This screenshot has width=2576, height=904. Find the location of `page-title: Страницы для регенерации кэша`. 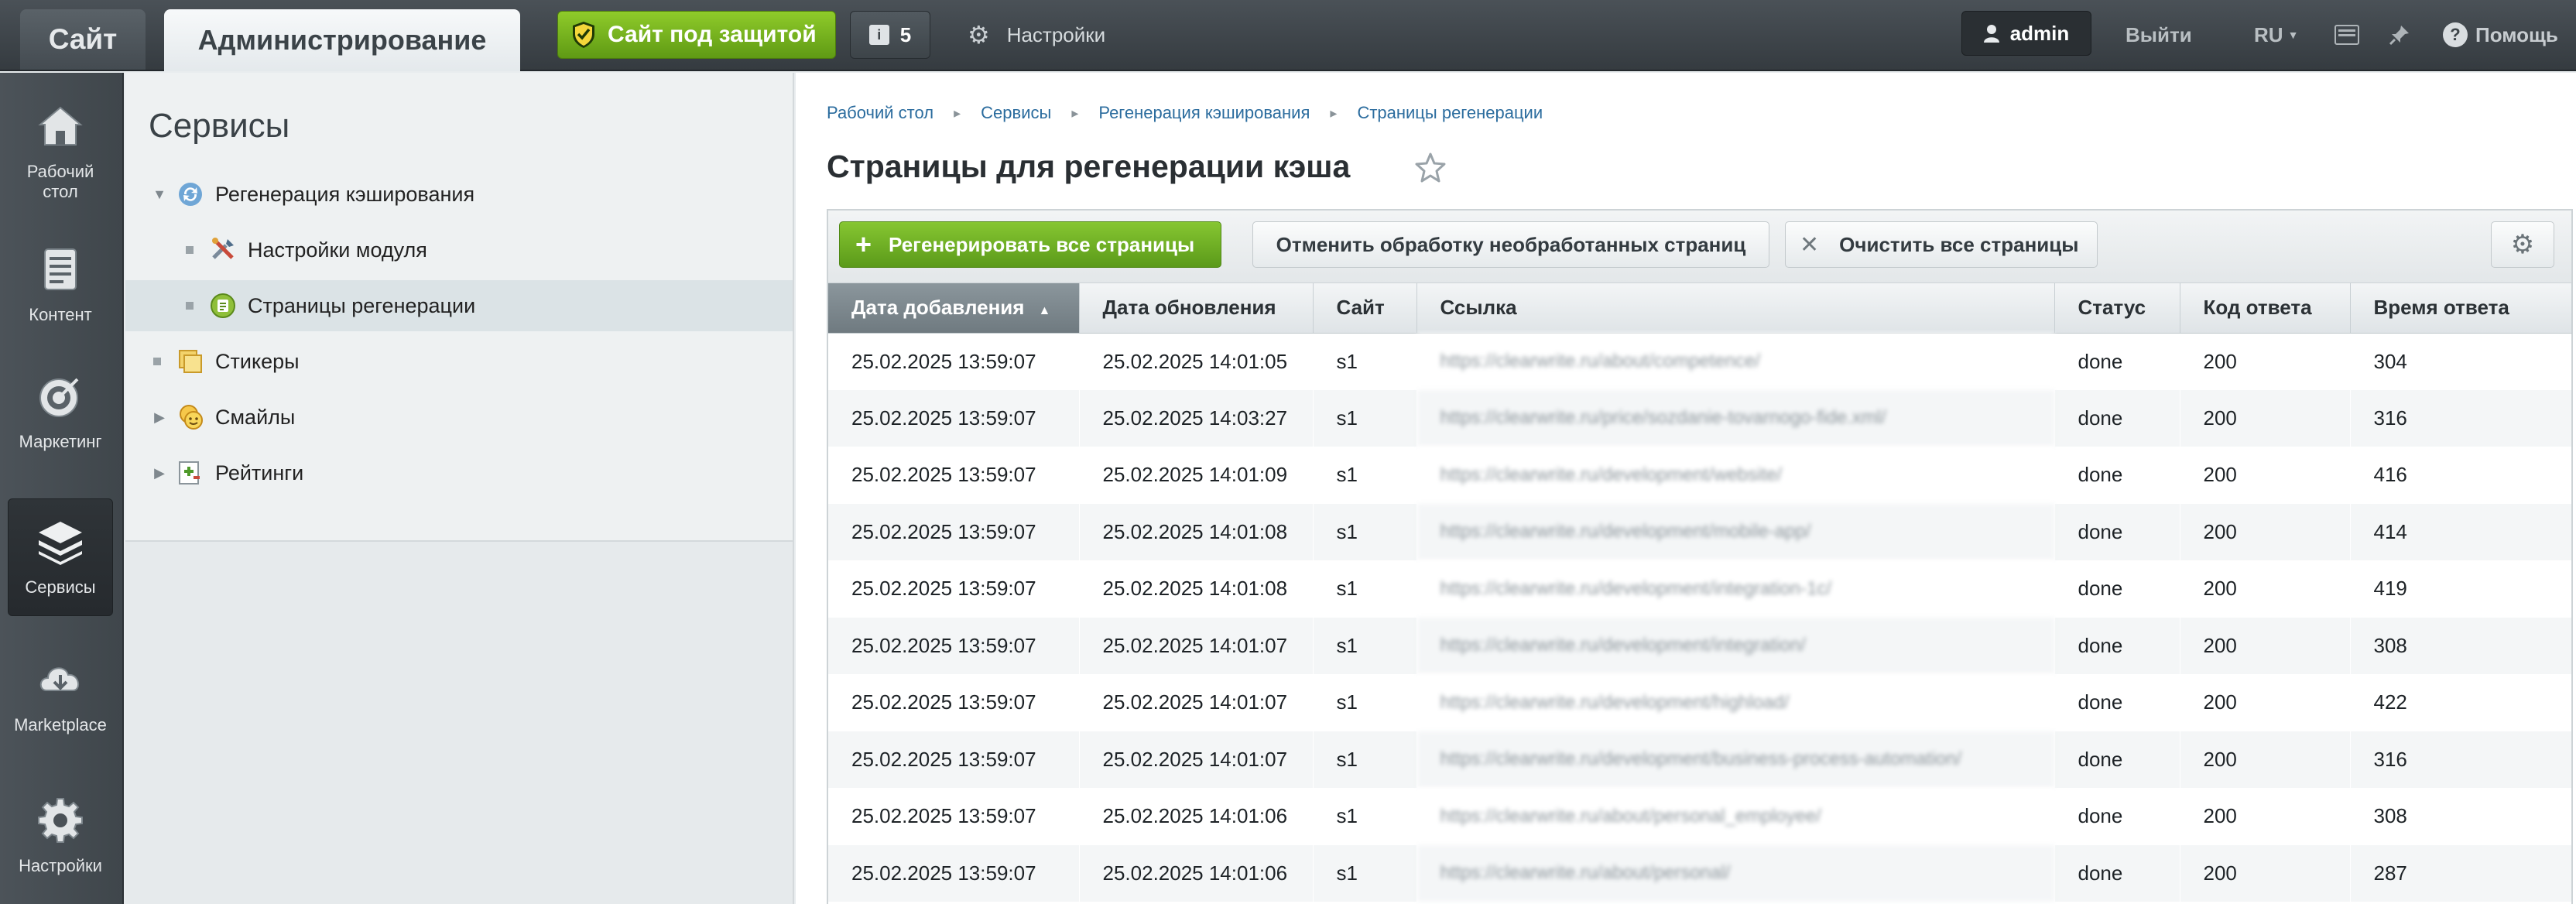

page-title: Страницы для регенерации кэша is located at coordinates (1089, 166).